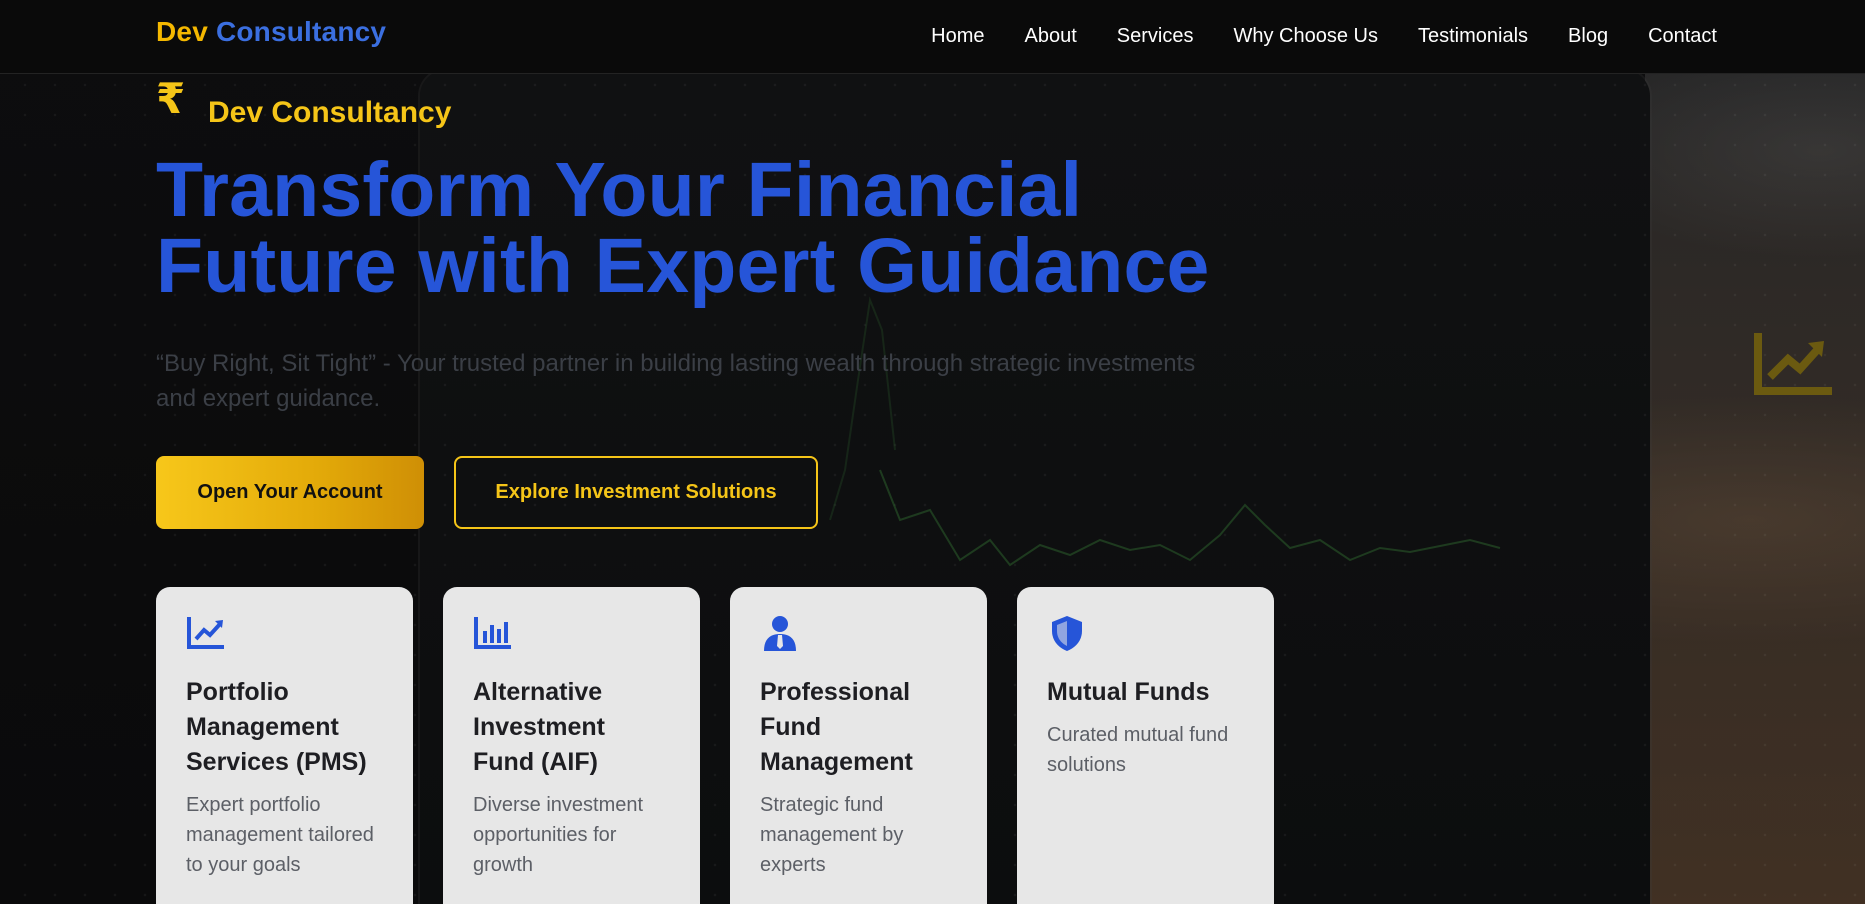 This screenshot has height=904, width=1865. What do you see at coordinates (492, 633) in the screenshot?
I see `bar-chart-icon` at bounding box center [492, 633].